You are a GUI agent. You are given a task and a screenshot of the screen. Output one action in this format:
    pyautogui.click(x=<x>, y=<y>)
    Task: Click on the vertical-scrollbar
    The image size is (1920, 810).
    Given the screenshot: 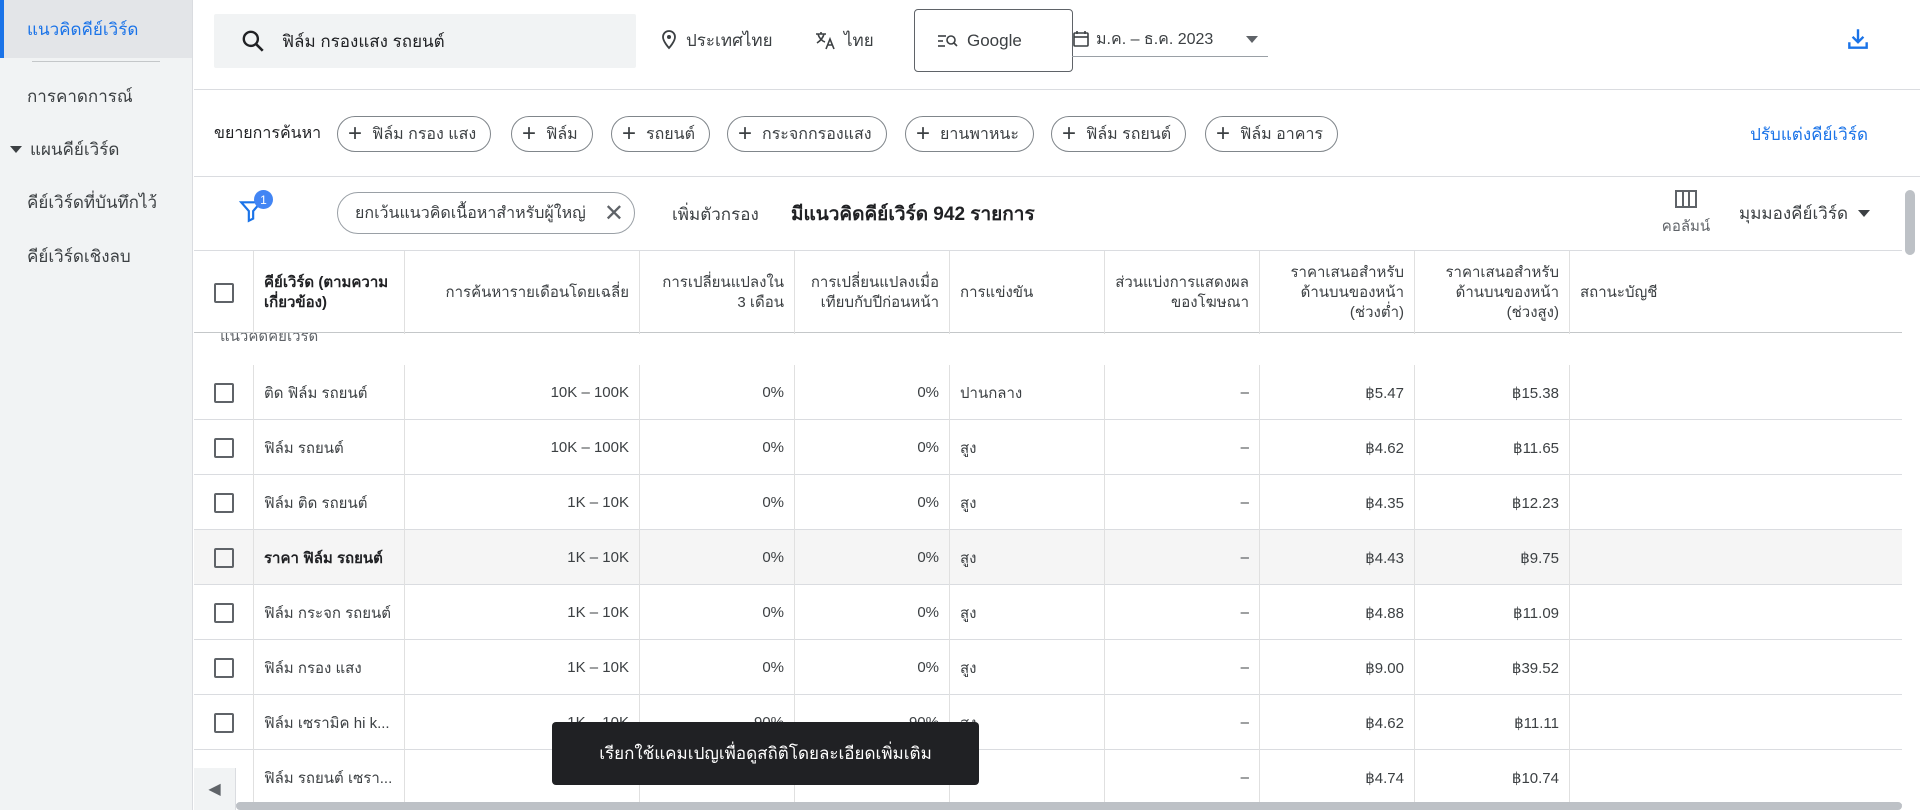 What is the action you would take?
    pyautogui.click(x=1910, y=222)
    